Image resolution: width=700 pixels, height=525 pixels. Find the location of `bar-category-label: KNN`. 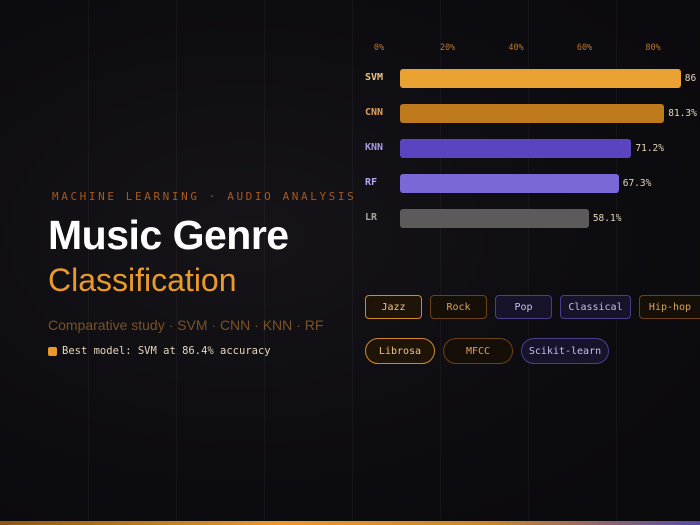

bar-category-label: KNN is located at coordinates (374, 147).